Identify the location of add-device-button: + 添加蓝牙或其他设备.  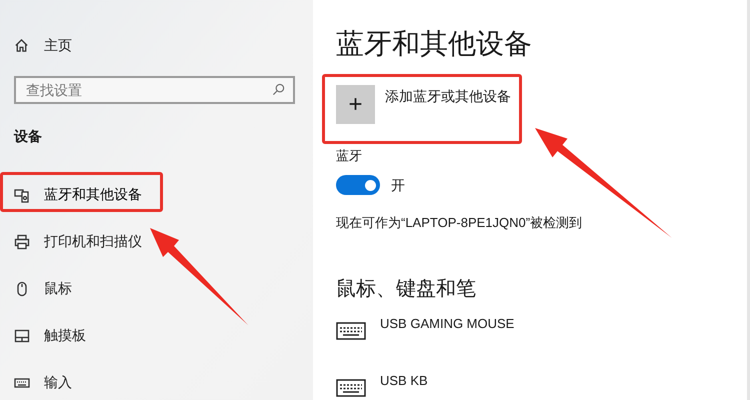
(541, 105).